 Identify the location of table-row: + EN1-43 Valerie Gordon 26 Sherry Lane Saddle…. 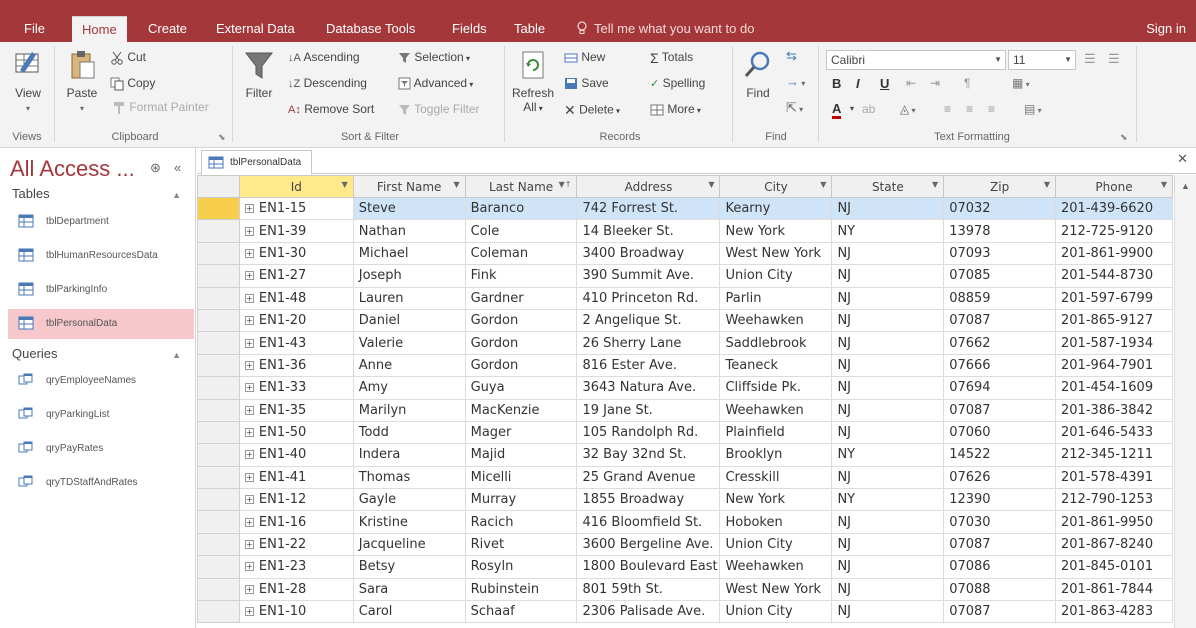
(685, 343).